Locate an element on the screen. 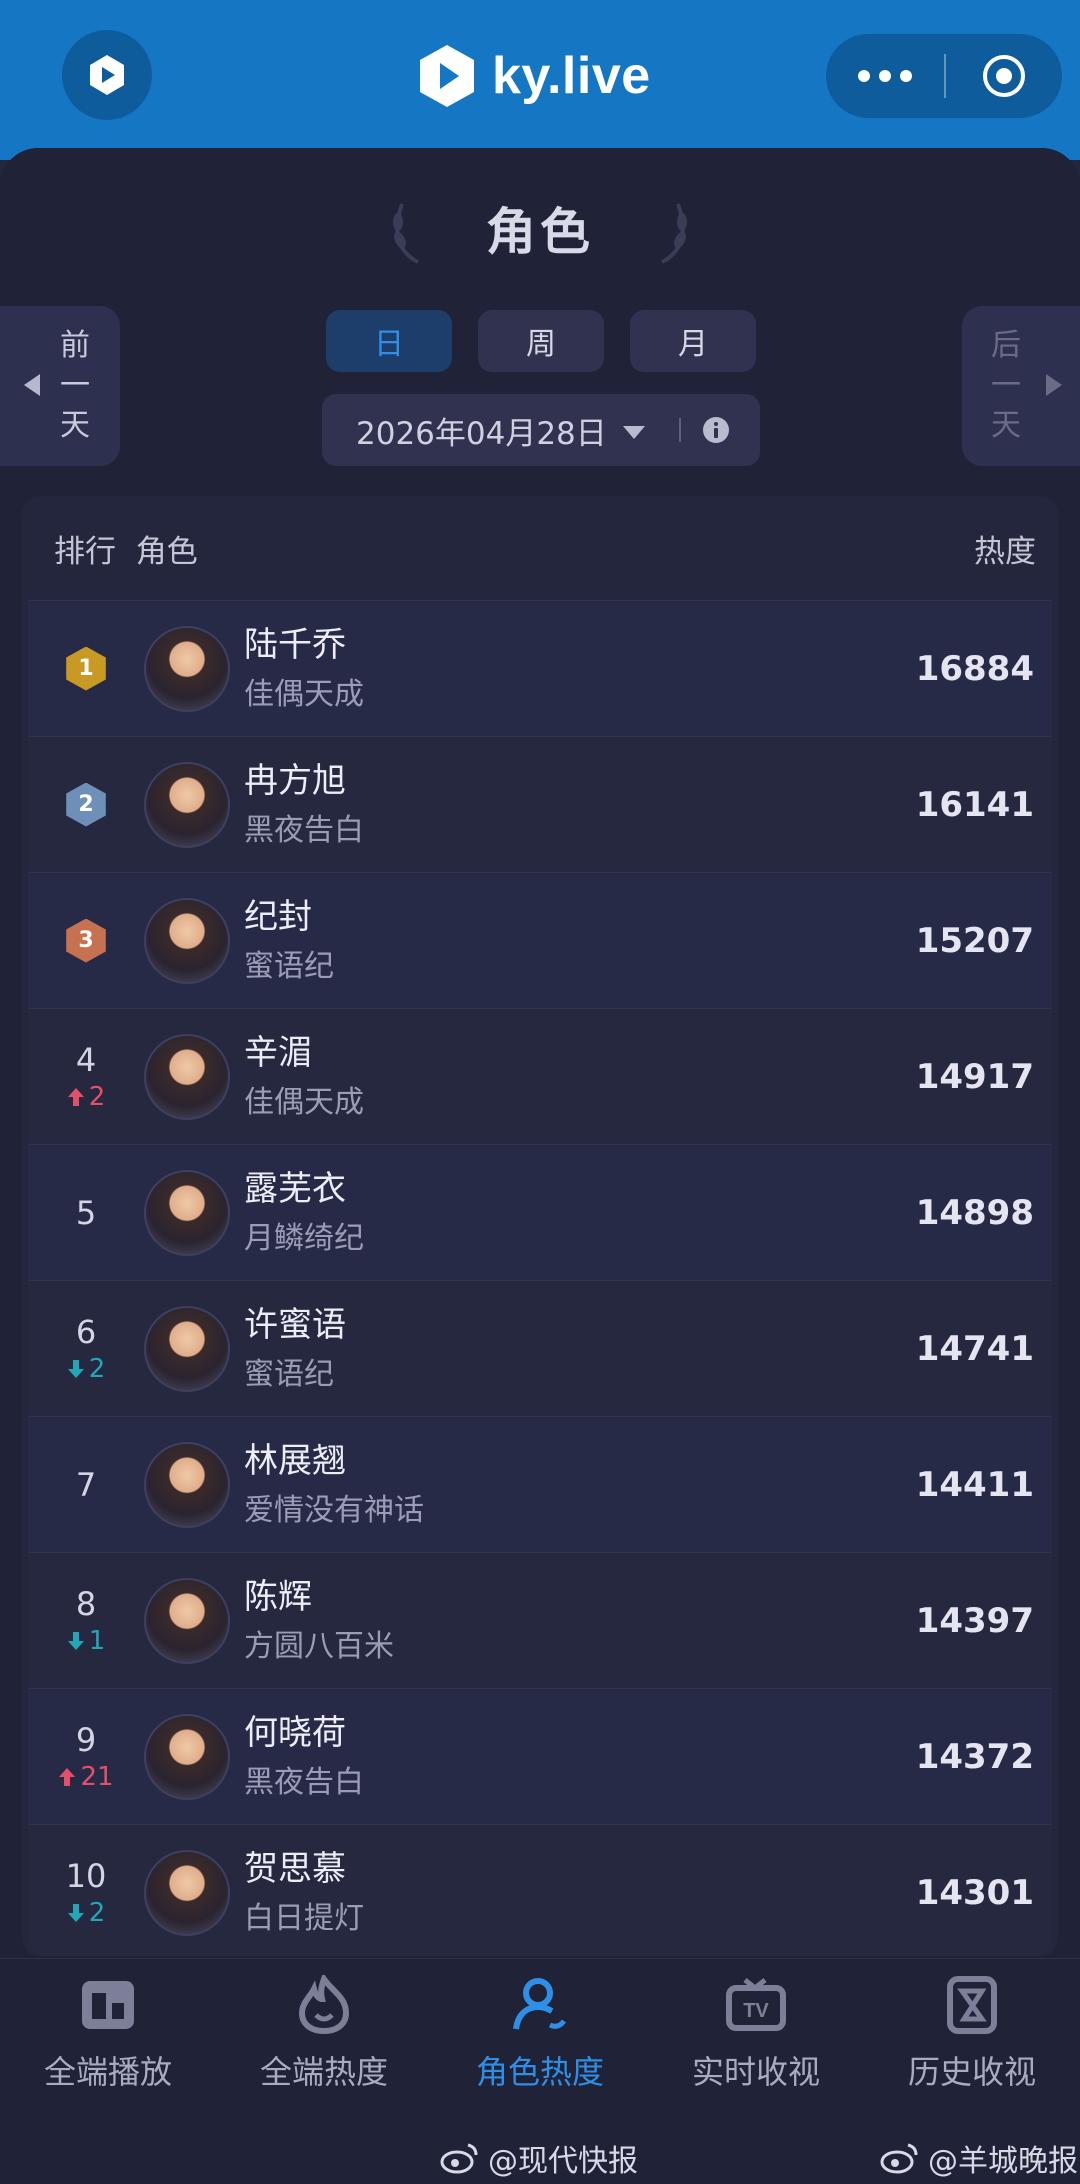 The width and height of the screenshot is (1080, 2184). home-button is located at coordinates (107, 75).